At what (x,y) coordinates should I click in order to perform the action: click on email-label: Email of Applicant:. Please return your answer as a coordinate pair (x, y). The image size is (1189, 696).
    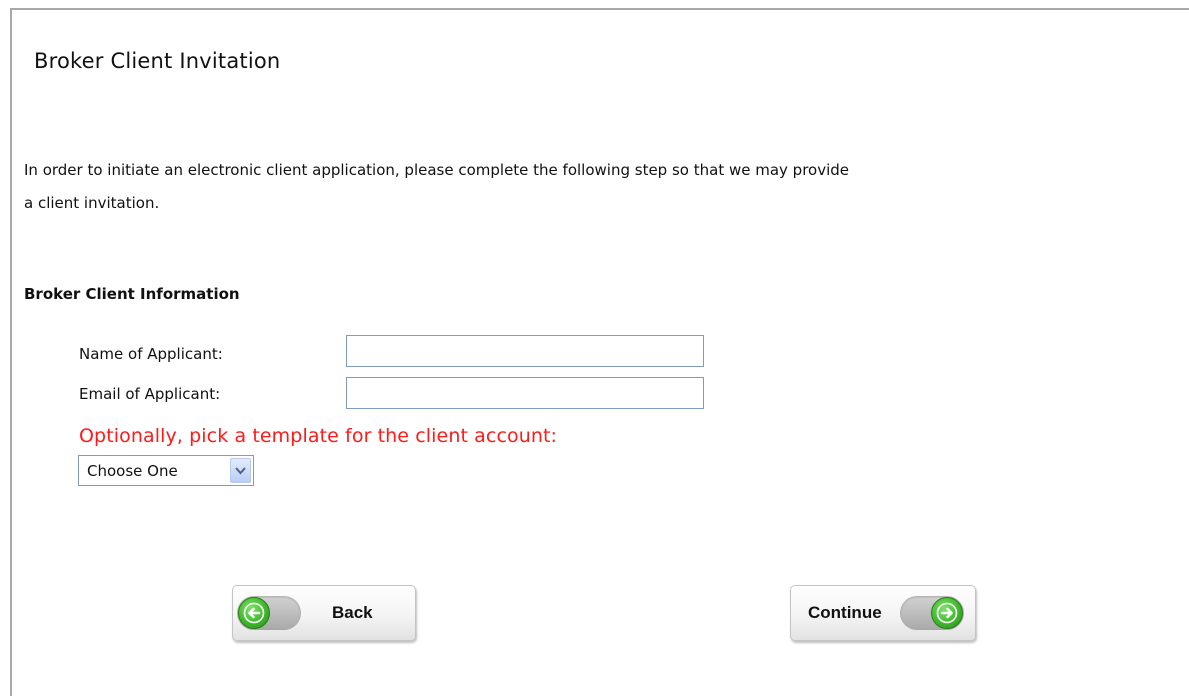
    Looking at the image, I should click on (150, 394).